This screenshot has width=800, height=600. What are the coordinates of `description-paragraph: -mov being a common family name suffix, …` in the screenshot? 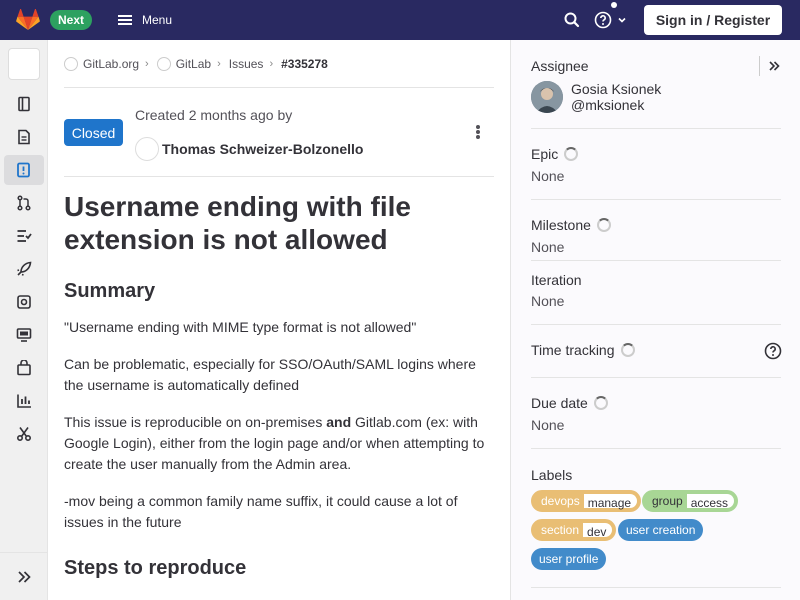 It's located at (261, 511).